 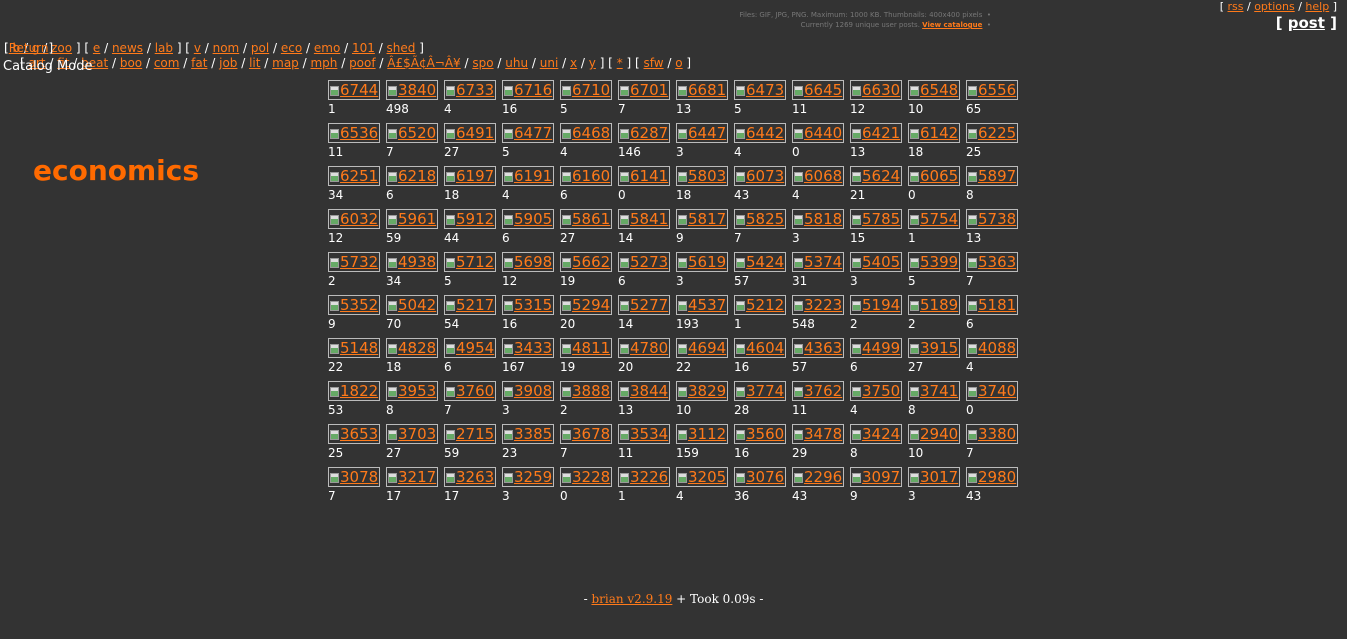 I want to click on thread-thumbnail-link: 6197, so click(x=470, y=176).